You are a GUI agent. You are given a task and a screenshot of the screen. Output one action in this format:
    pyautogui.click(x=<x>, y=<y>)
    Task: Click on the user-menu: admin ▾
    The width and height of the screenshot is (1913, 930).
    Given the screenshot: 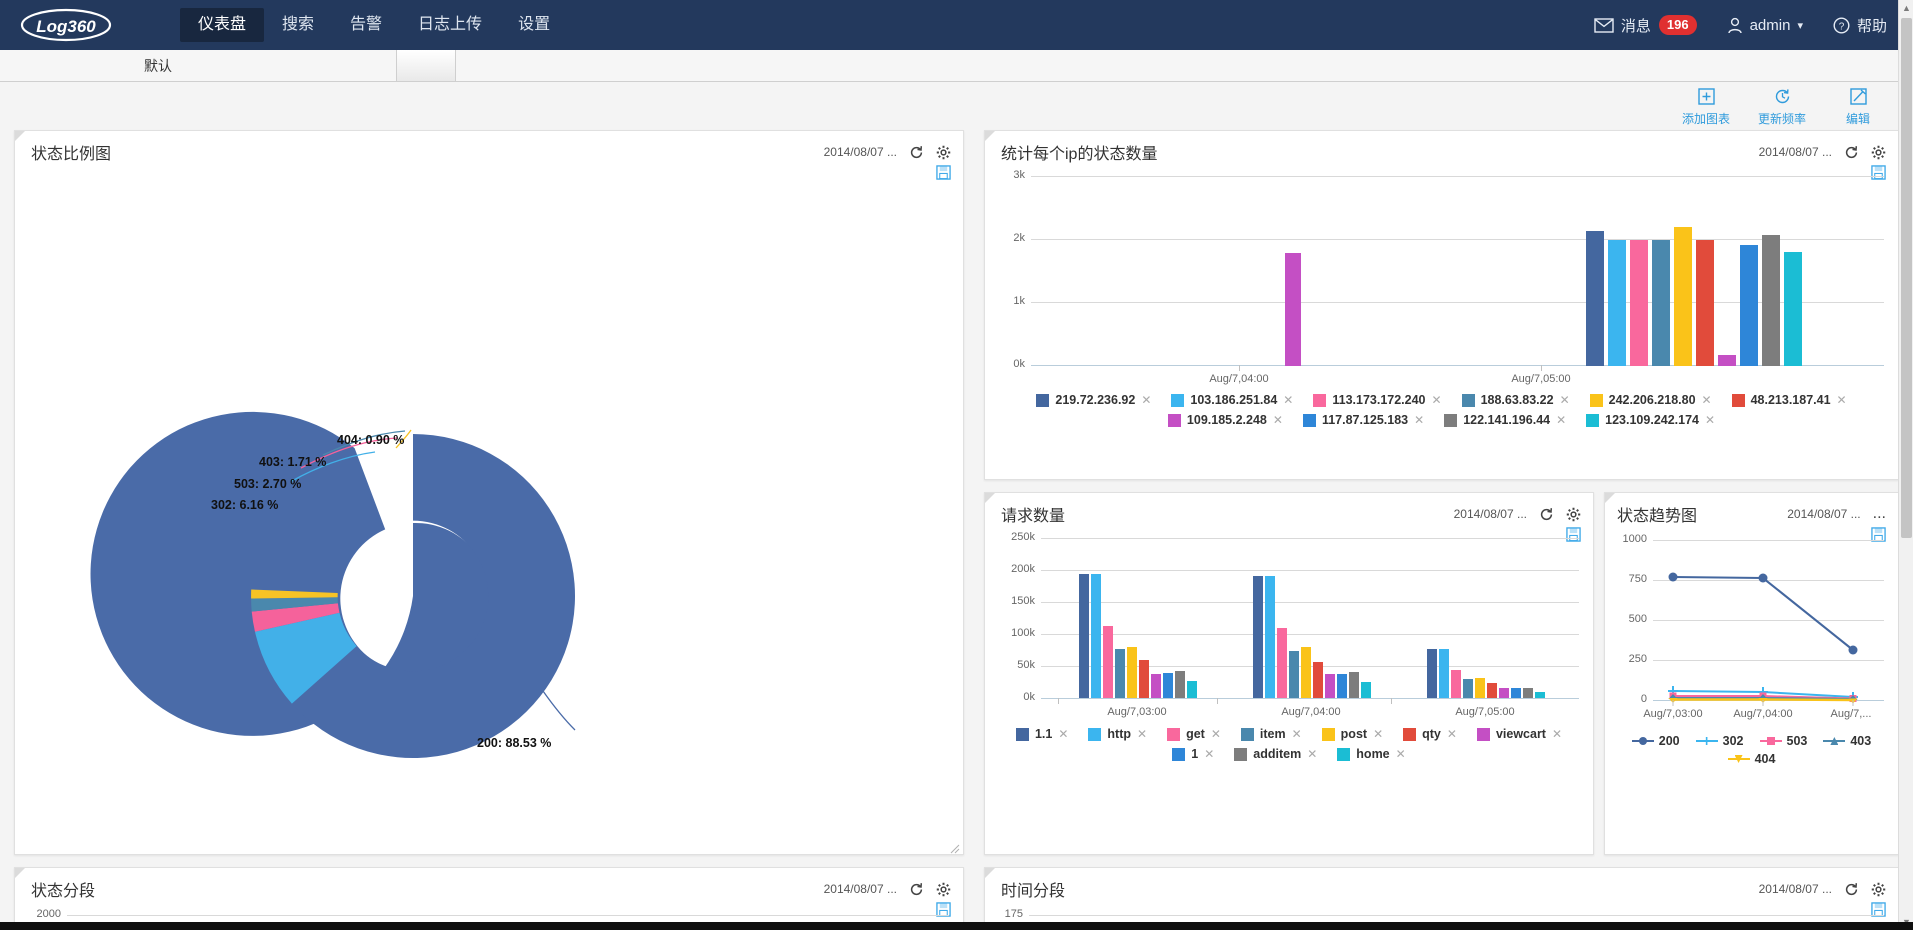 What is the action you would take?
    pyautogui.click(x=1765, y=25)
    